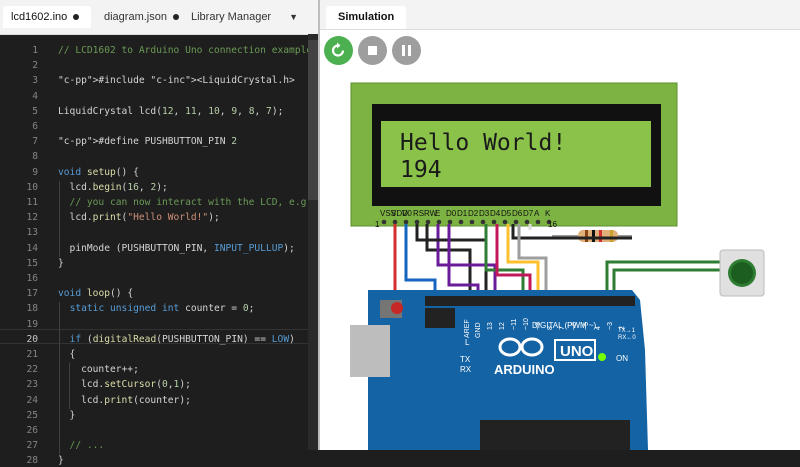  Describe the element at coordinates (538, 326) in the screenshot. I see `arduino-pin-number: ~9` at that location.